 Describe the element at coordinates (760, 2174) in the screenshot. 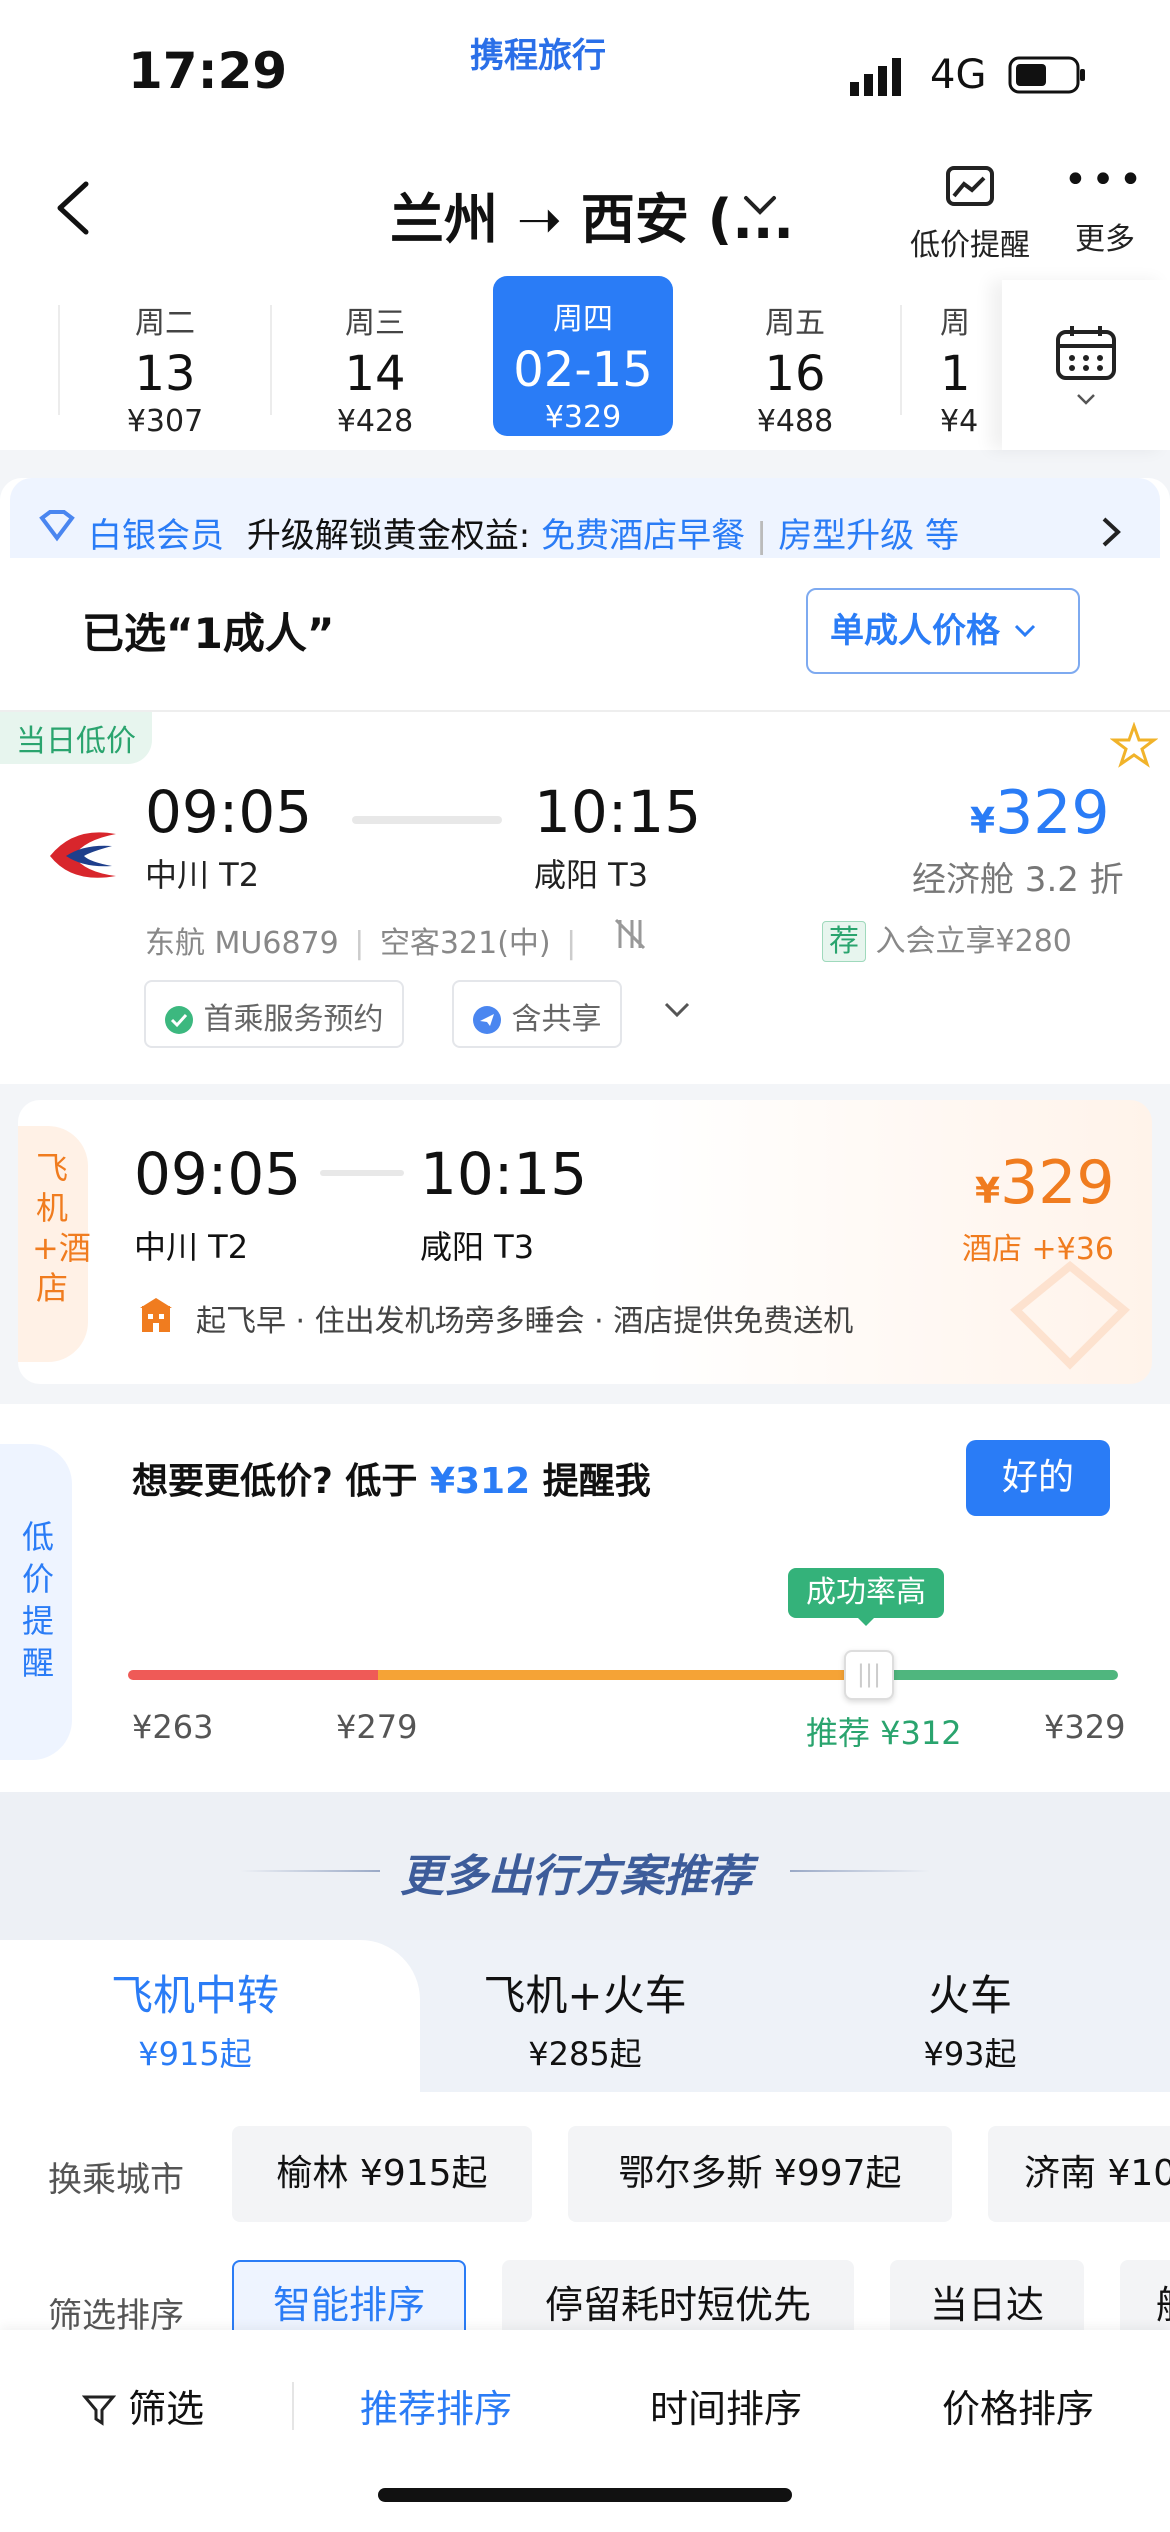

I see `city-chip: 鄂尔多斯 ¥997起` at that location.